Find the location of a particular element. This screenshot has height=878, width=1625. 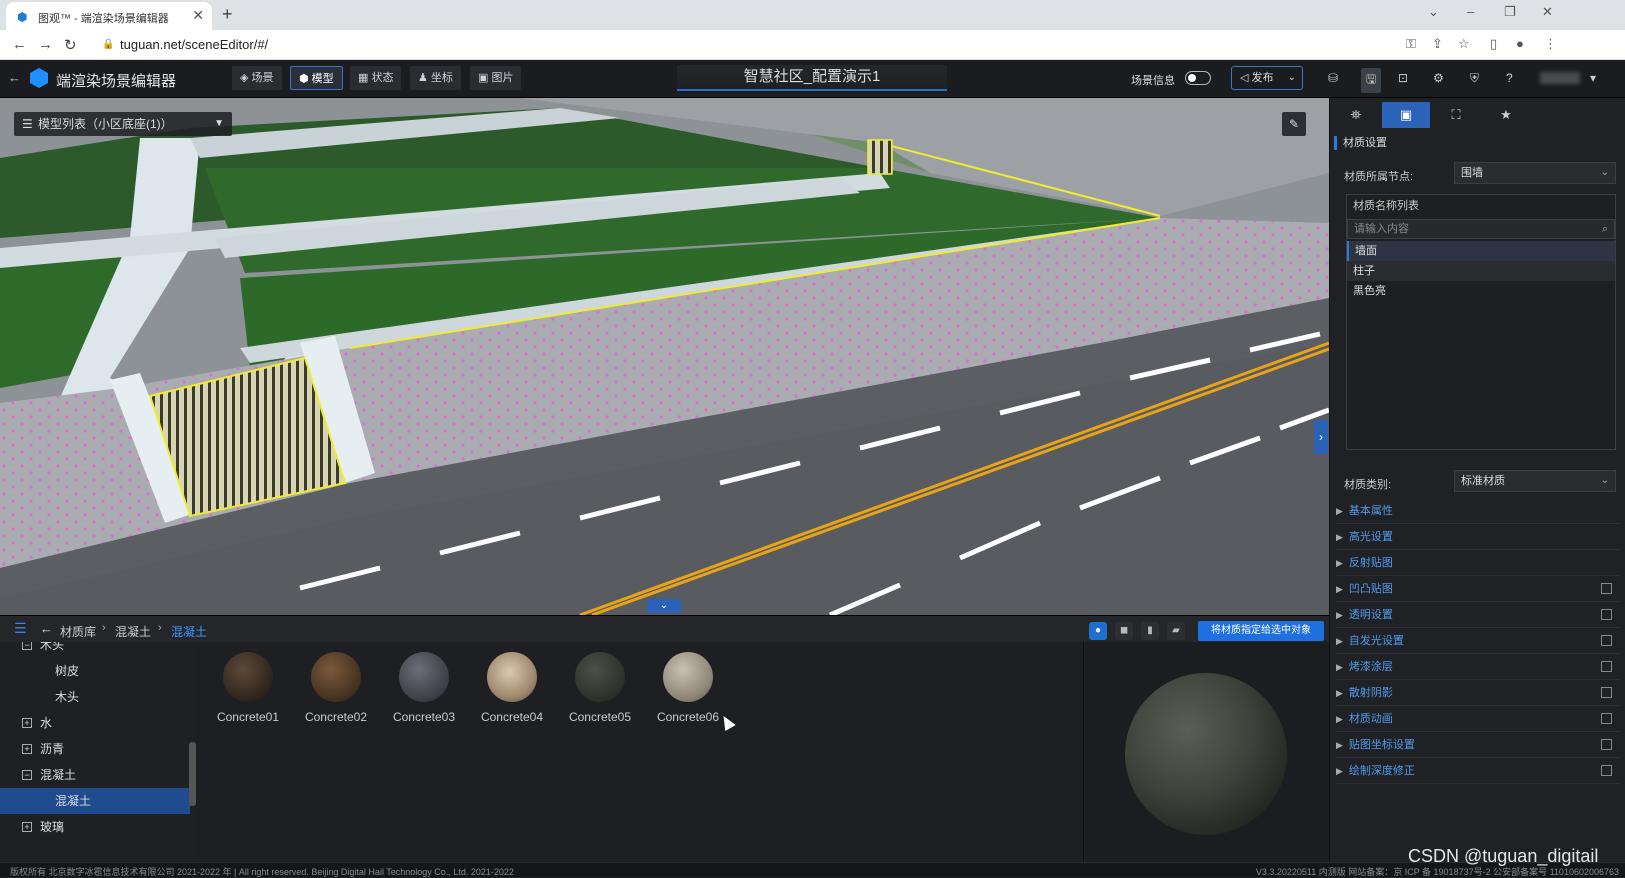

tab-image: ▣ 图片 is located at coordinates (496, 78).